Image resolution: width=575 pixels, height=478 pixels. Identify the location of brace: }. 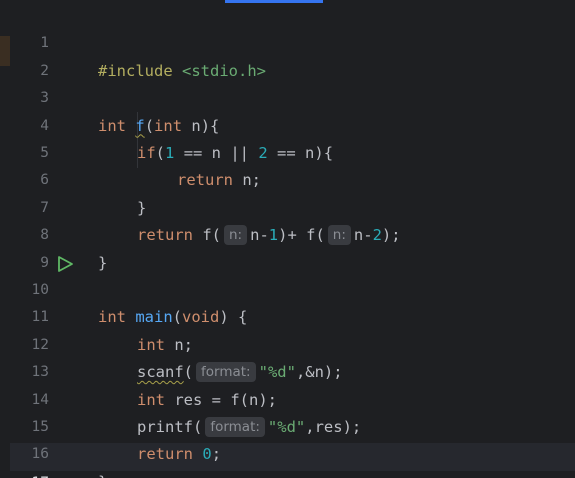
(102, 475).